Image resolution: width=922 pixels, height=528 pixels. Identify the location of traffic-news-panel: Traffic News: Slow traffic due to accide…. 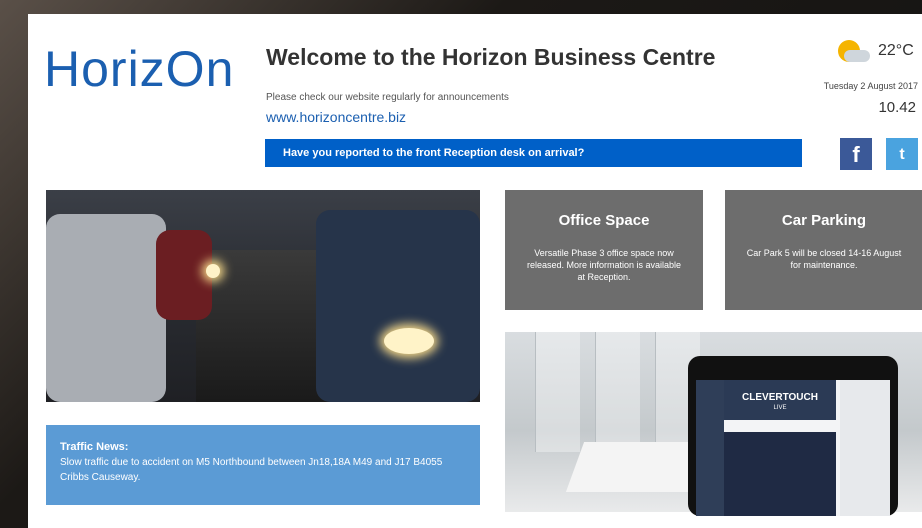
(263, 465).